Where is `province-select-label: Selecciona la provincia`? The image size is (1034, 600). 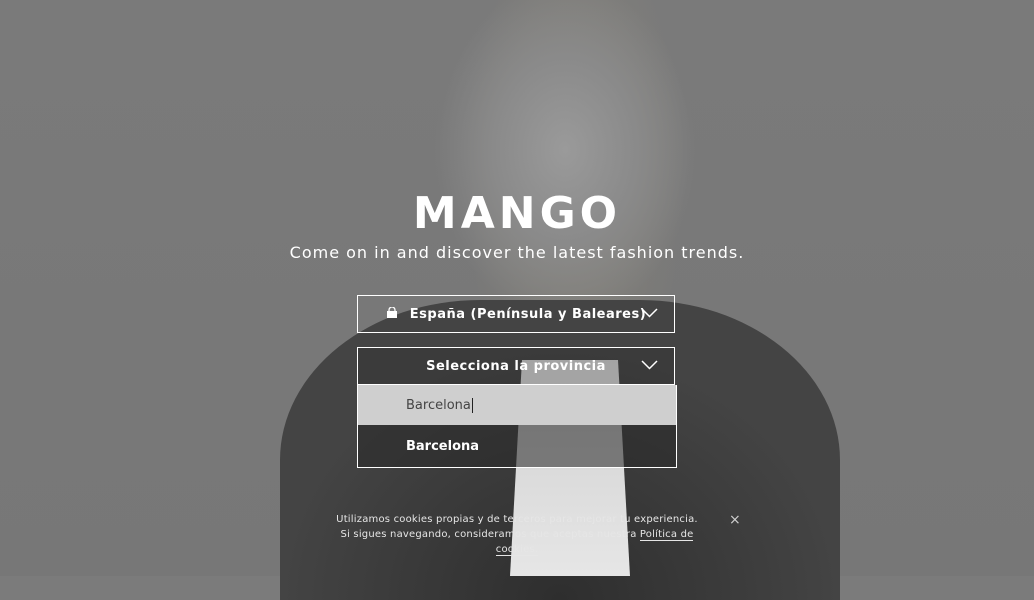 province-select-label: Selecciona la provincia is located at coordinates (516, 366).